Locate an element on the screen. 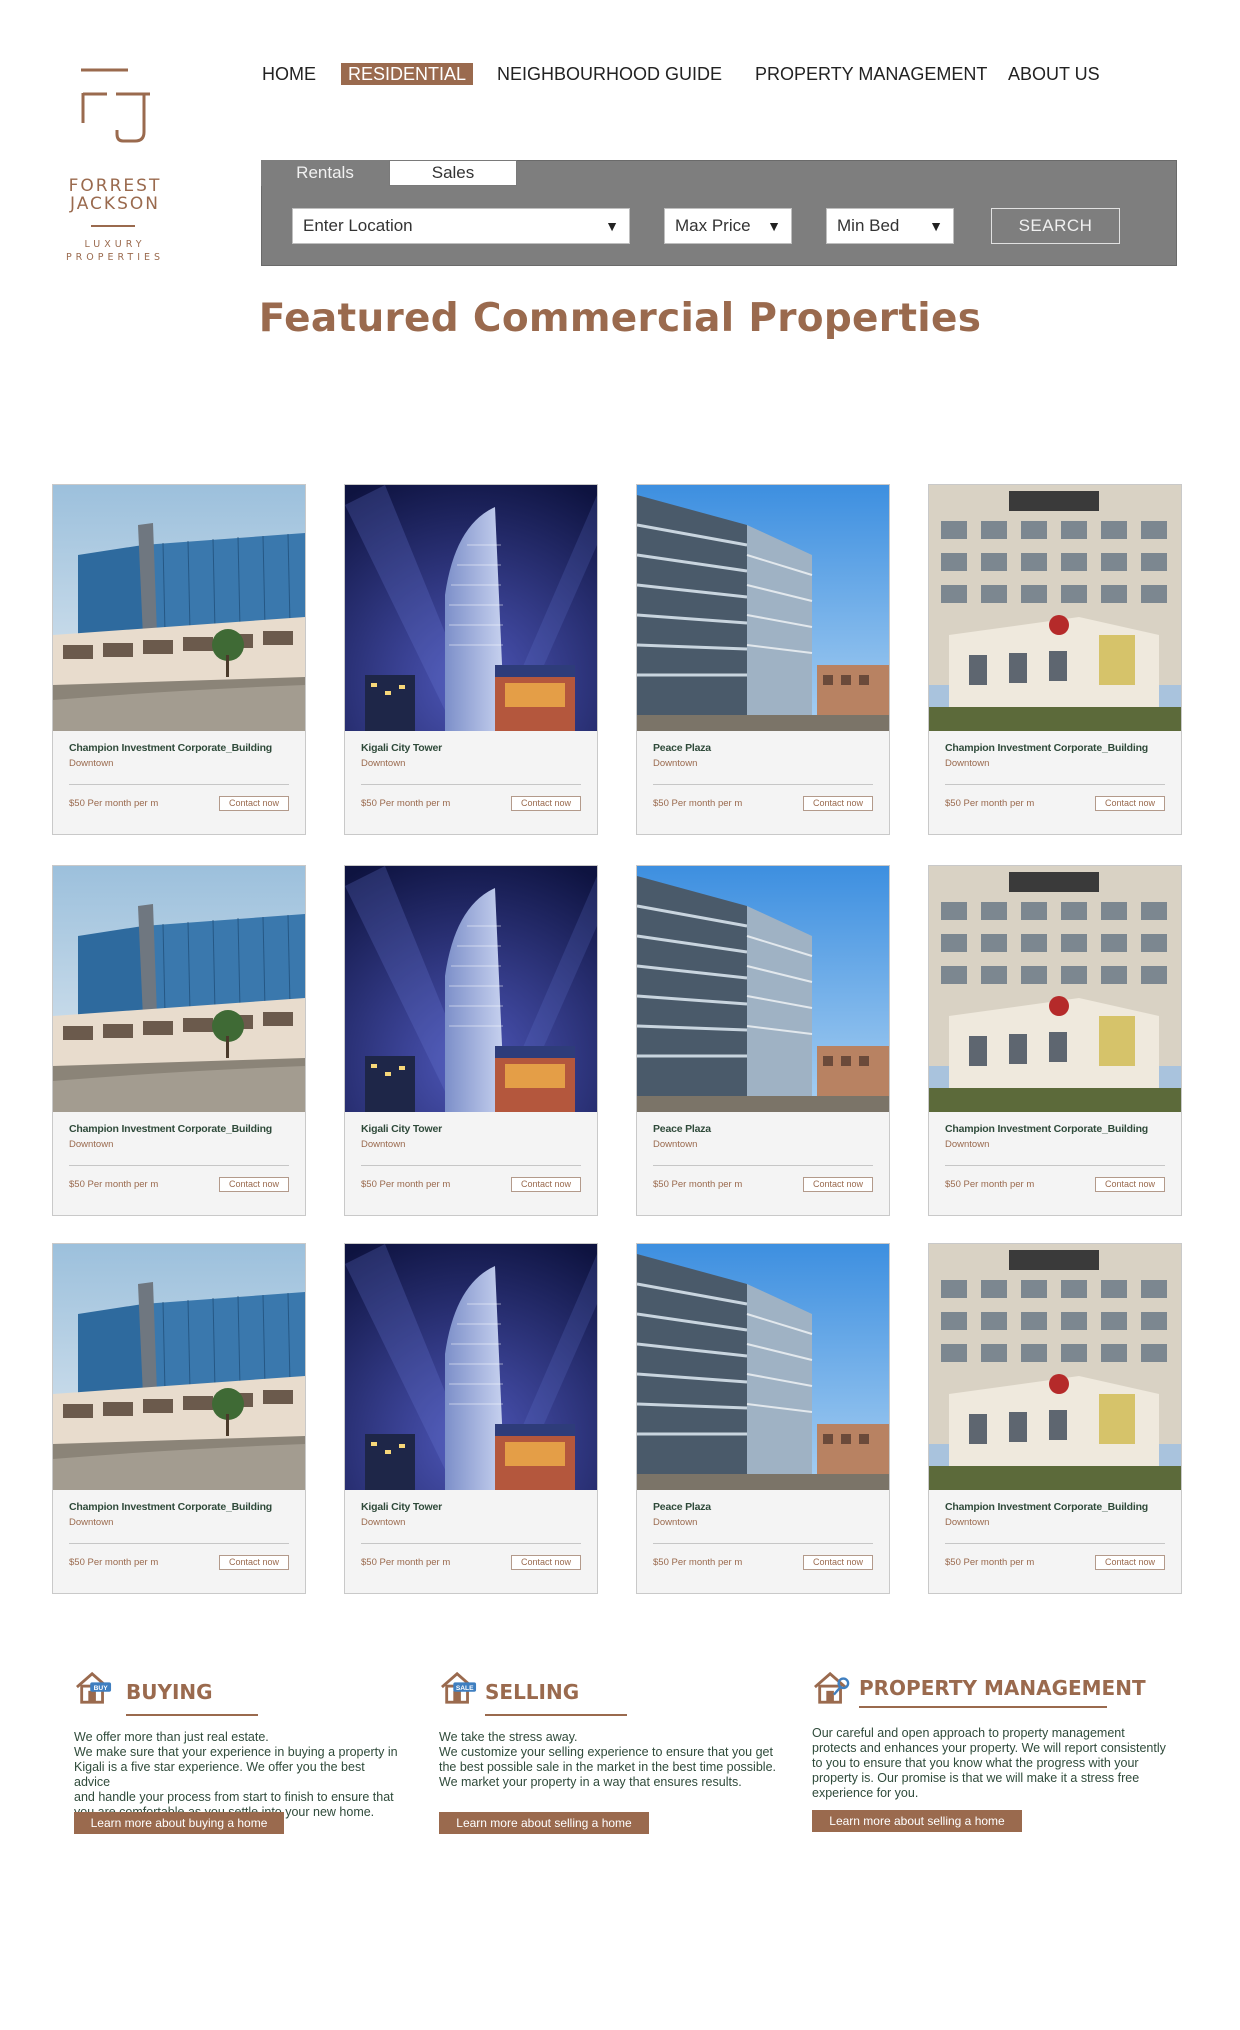  buying-title: BUYING is located at coordinates (169, 1692).